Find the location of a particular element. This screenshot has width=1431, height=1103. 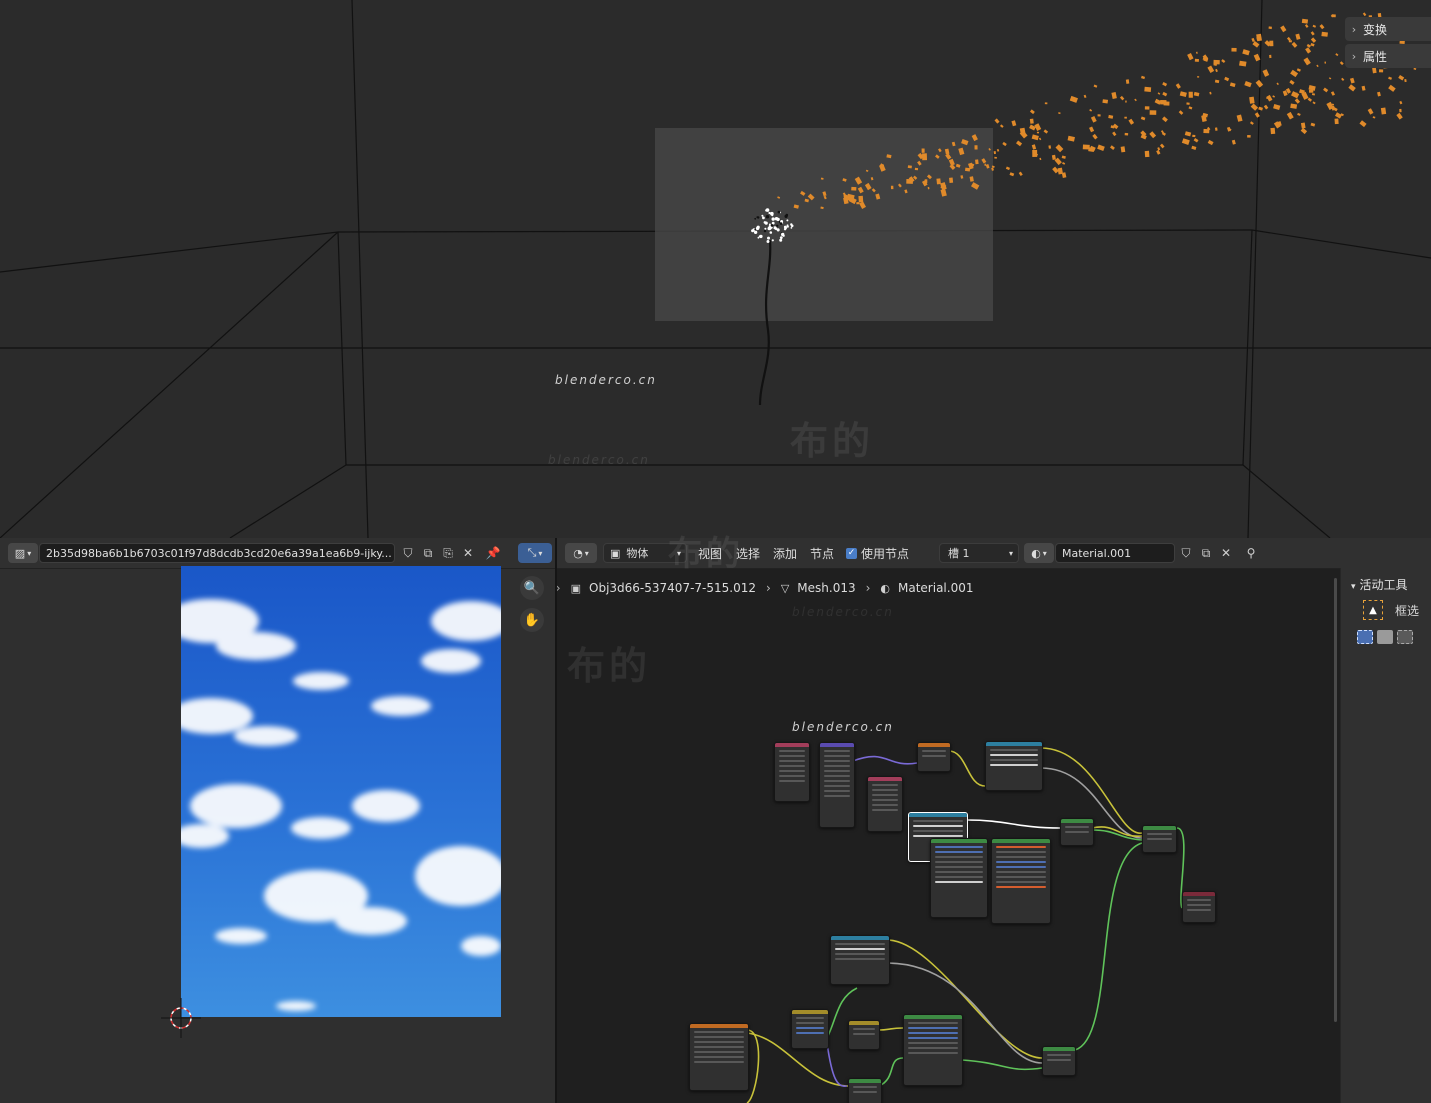

pin-icon: 📌 is located at coordinates (493, 553).